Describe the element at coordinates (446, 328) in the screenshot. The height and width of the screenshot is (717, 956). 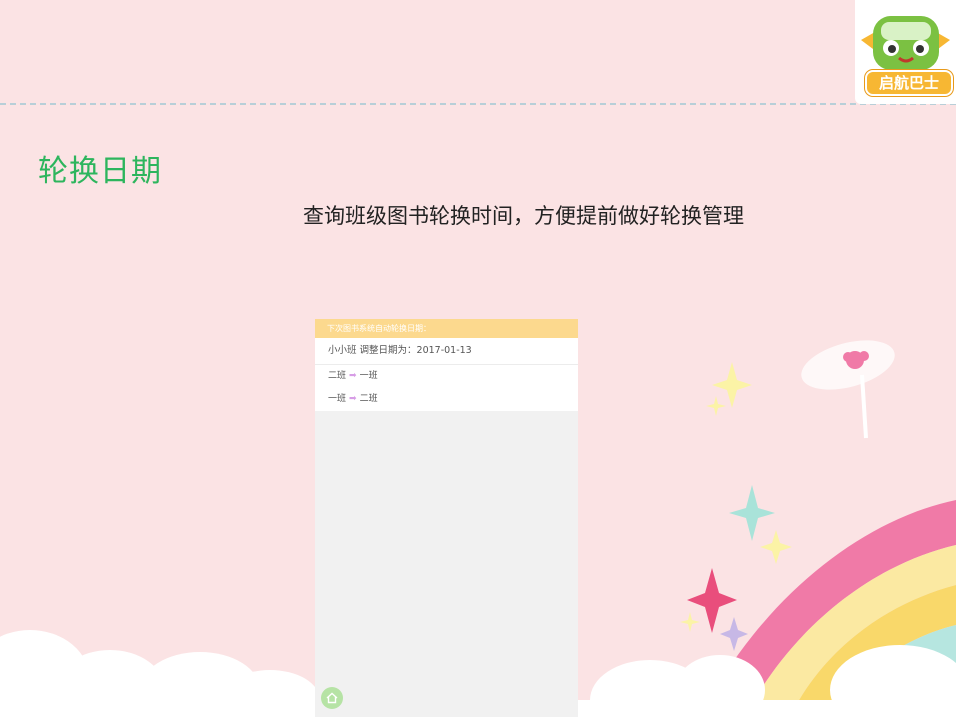
I see `rotation-date-header: 下次图书系统自动轮换日期：` at that location.